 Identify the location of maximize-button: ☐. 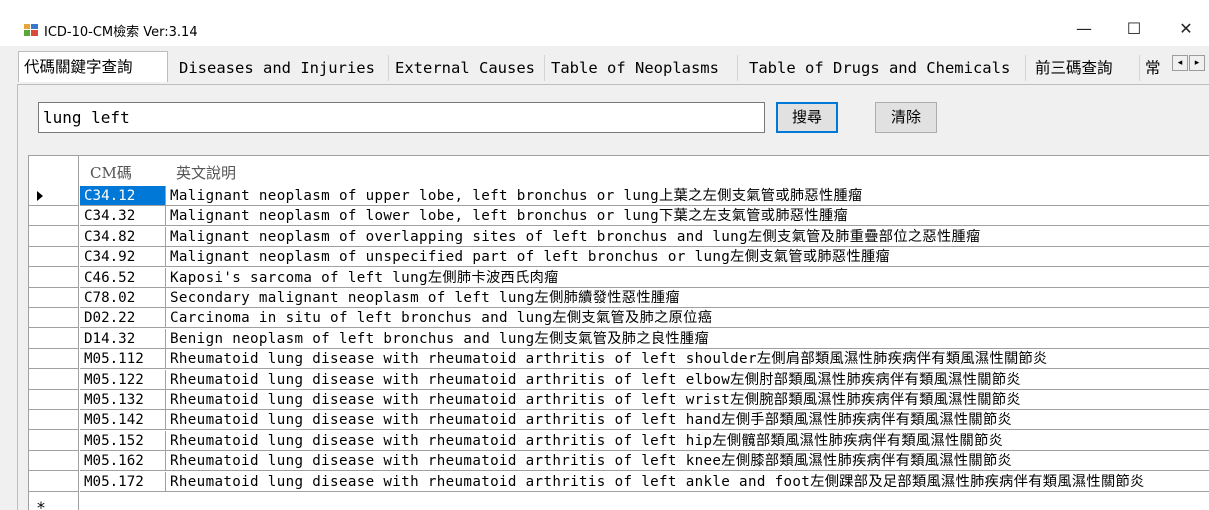
(1134, 28).